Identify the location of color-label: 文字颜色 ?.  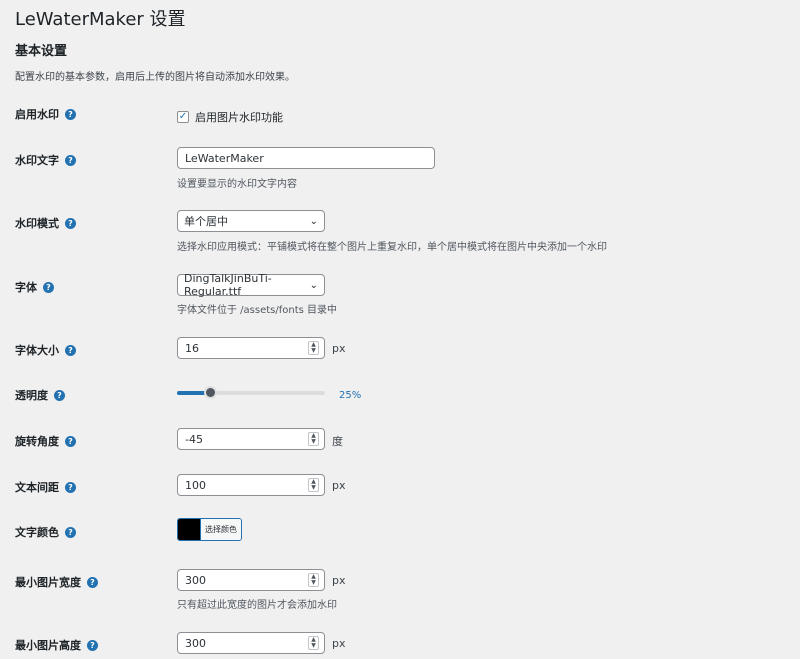
(45, 532).